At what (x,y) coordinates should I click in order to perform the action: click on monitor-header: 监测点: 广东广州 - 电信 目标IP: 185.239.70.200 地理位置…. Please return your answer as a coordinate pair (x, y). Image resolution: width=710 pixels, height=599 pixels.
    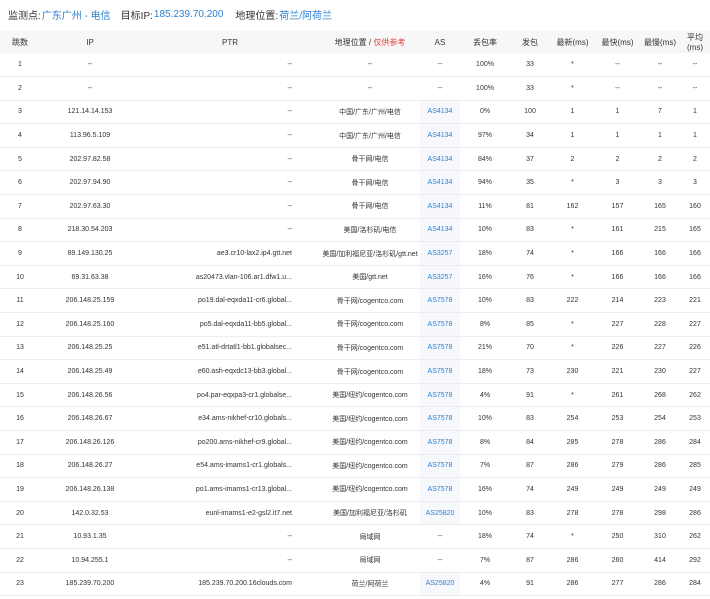
    Looking at the image, I should click on (355, 14).